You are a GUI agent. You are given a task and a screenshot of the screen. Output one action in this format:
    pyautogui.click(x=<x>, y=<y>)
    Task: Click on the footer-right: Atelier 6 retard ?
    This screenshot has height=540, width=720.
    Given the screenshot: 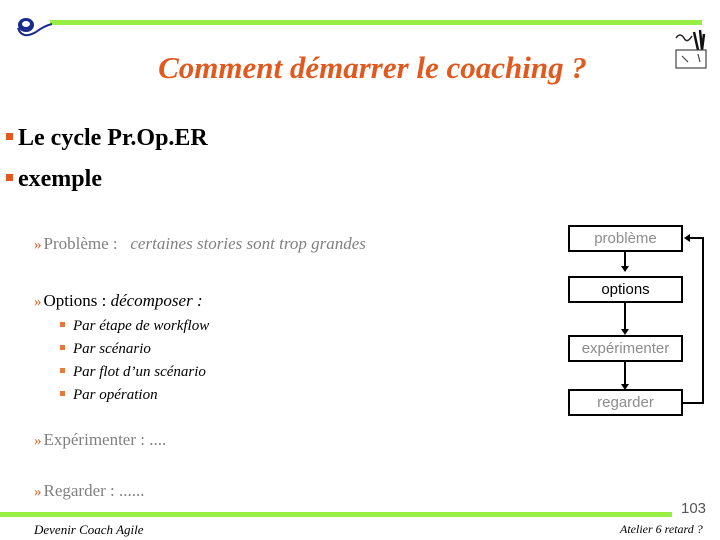 What is the action you would take?
    pyautogui.click(x=661, y=529)
    